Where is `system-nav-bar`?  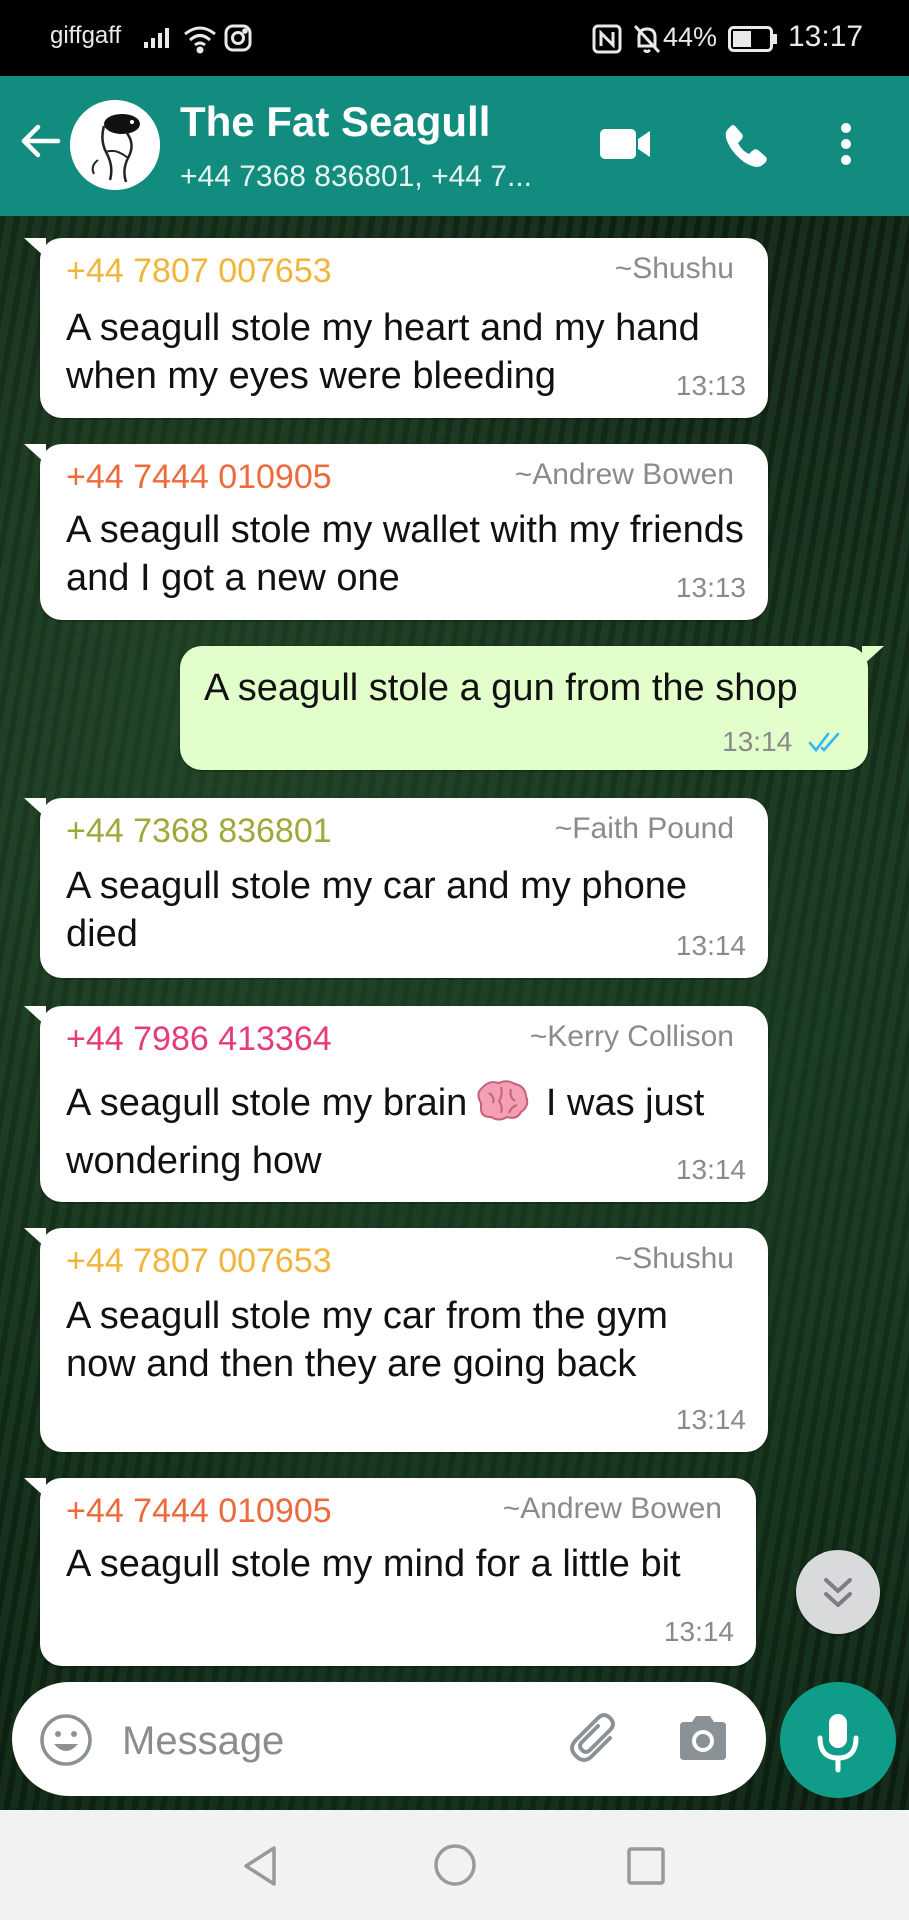
system-nav-bar is located at coordinates (454, 1865).